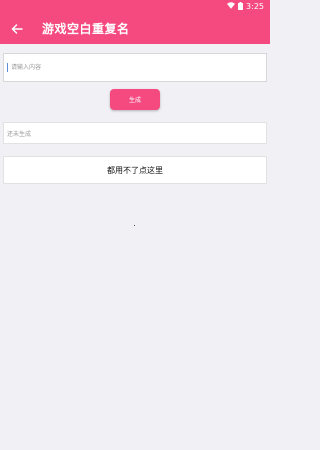 This screenshot has height=450, width=320. I want to click on status-icons: 3:25, so click(245, 6).